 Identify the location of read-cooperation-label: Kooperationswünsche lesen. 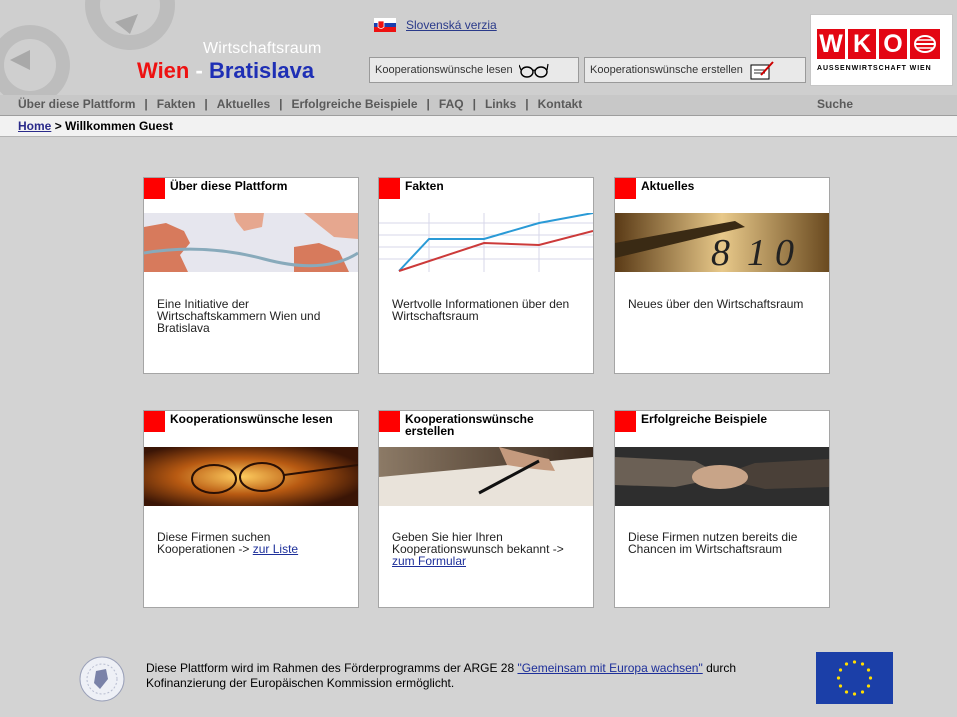
(444, 70).